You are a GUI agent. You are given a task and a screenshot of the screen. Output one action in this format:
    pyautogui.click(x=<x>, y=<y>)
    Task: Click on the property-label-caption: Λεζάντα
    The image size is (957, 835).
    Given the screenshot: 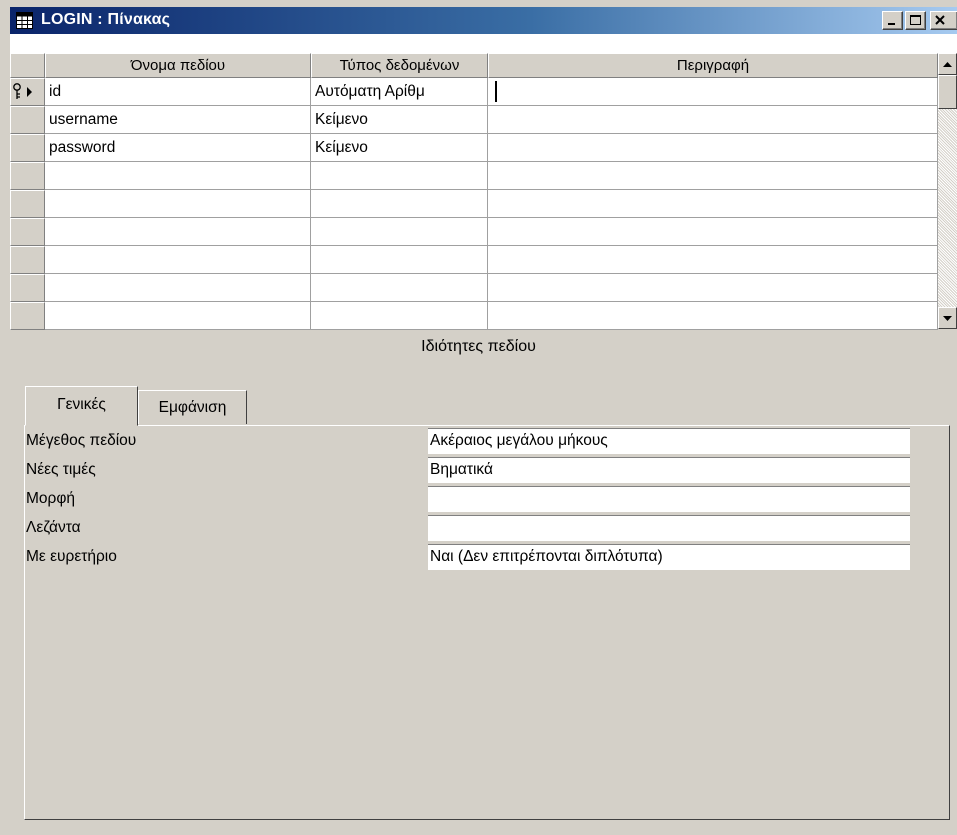 What is the action you would take?
    pyautogui.click(x=53, y=527)
    